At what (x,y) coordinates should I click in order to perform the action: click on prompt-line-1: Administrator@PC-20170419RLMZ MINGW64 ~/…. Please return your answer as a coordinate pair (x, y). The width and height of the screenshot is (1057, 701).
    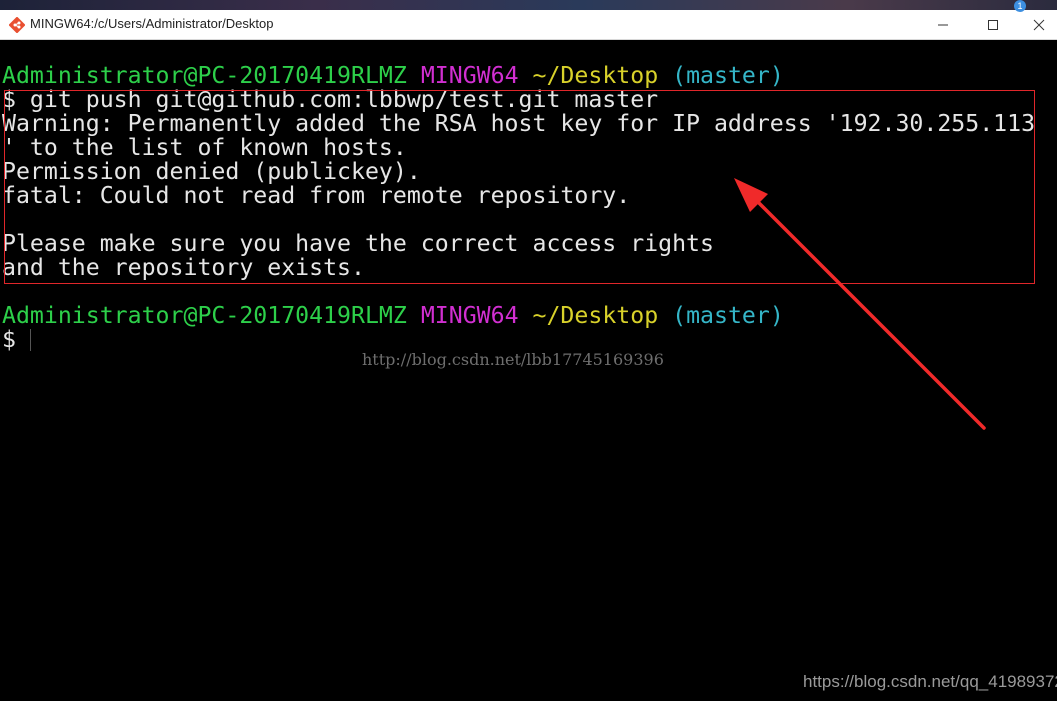
    Looking at the image, I should click on (393, 76).